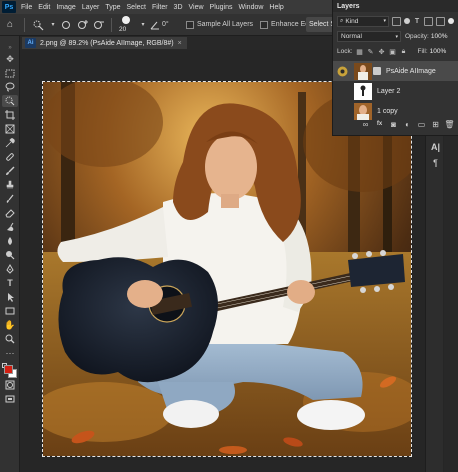 This screenshot has width=458, height=472. I want to click on menu-layer: Layer, so click(91, 7).